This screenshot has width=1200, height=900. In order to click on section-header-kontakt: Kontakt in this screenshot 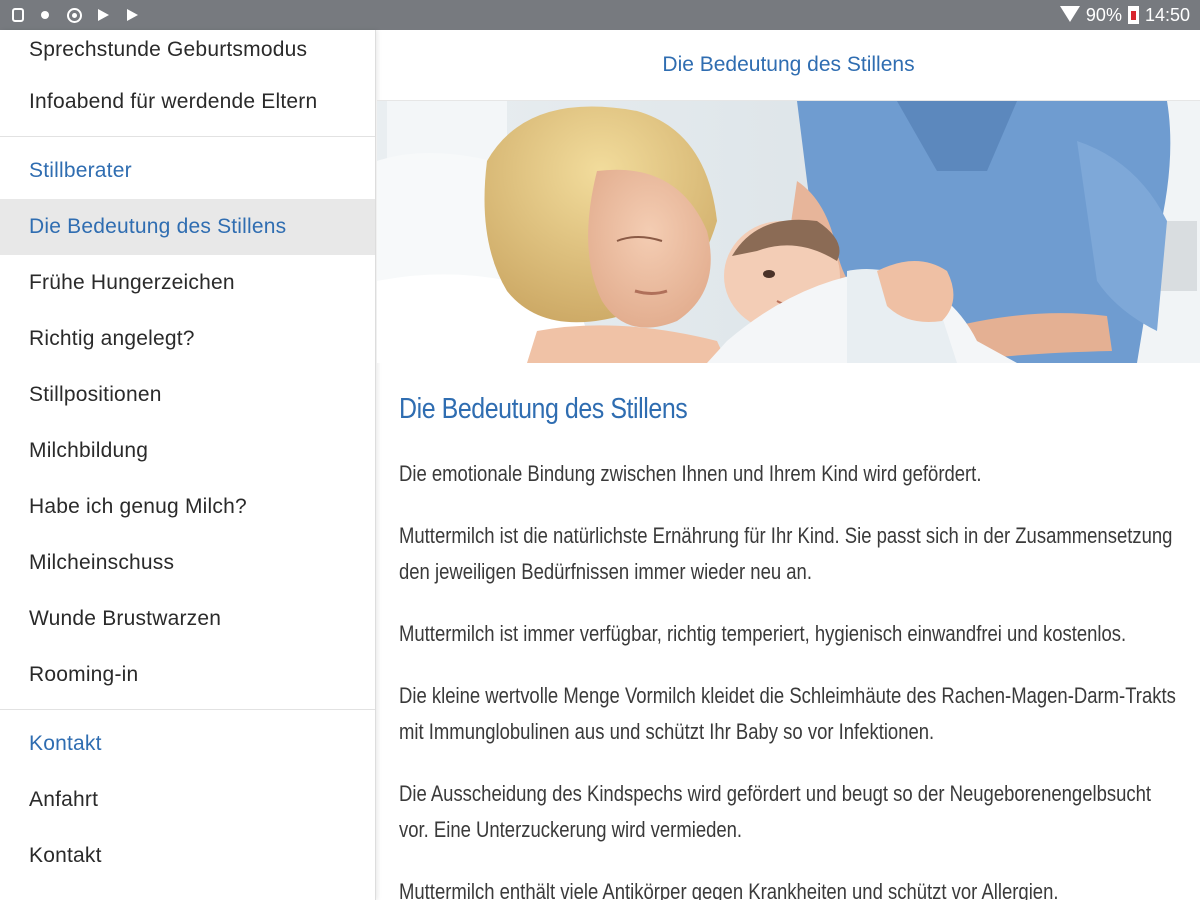, I will do `click(65, 743)`.